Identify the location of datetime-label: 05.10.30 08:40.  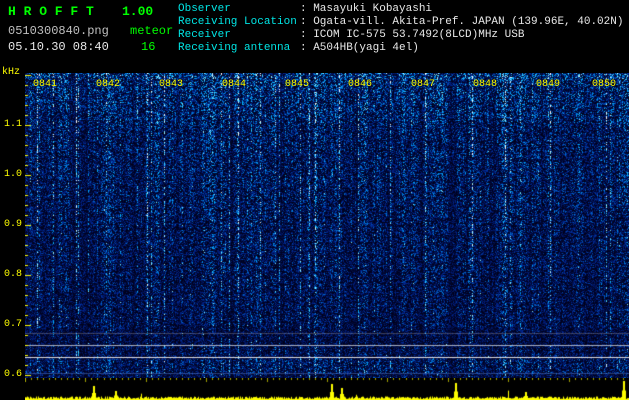
(58, 47).